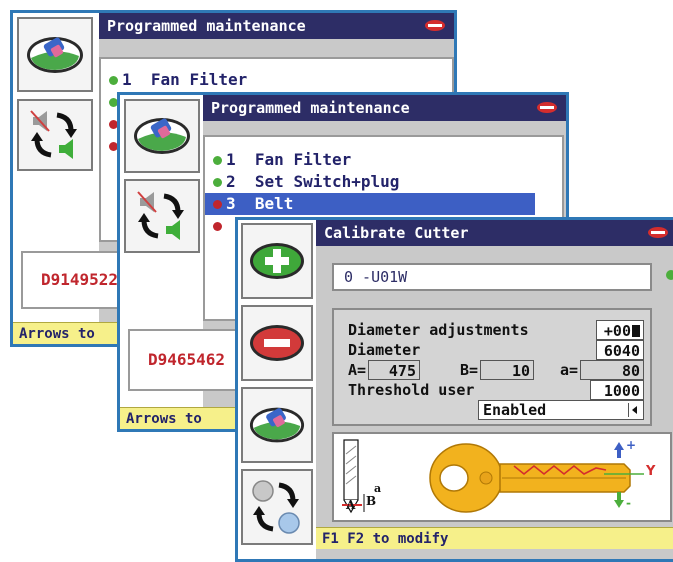  Describe the element at coordinates (494, 538) in the screenshot. I see `screen3-status-bar: F1 F2 to modify` at that location.